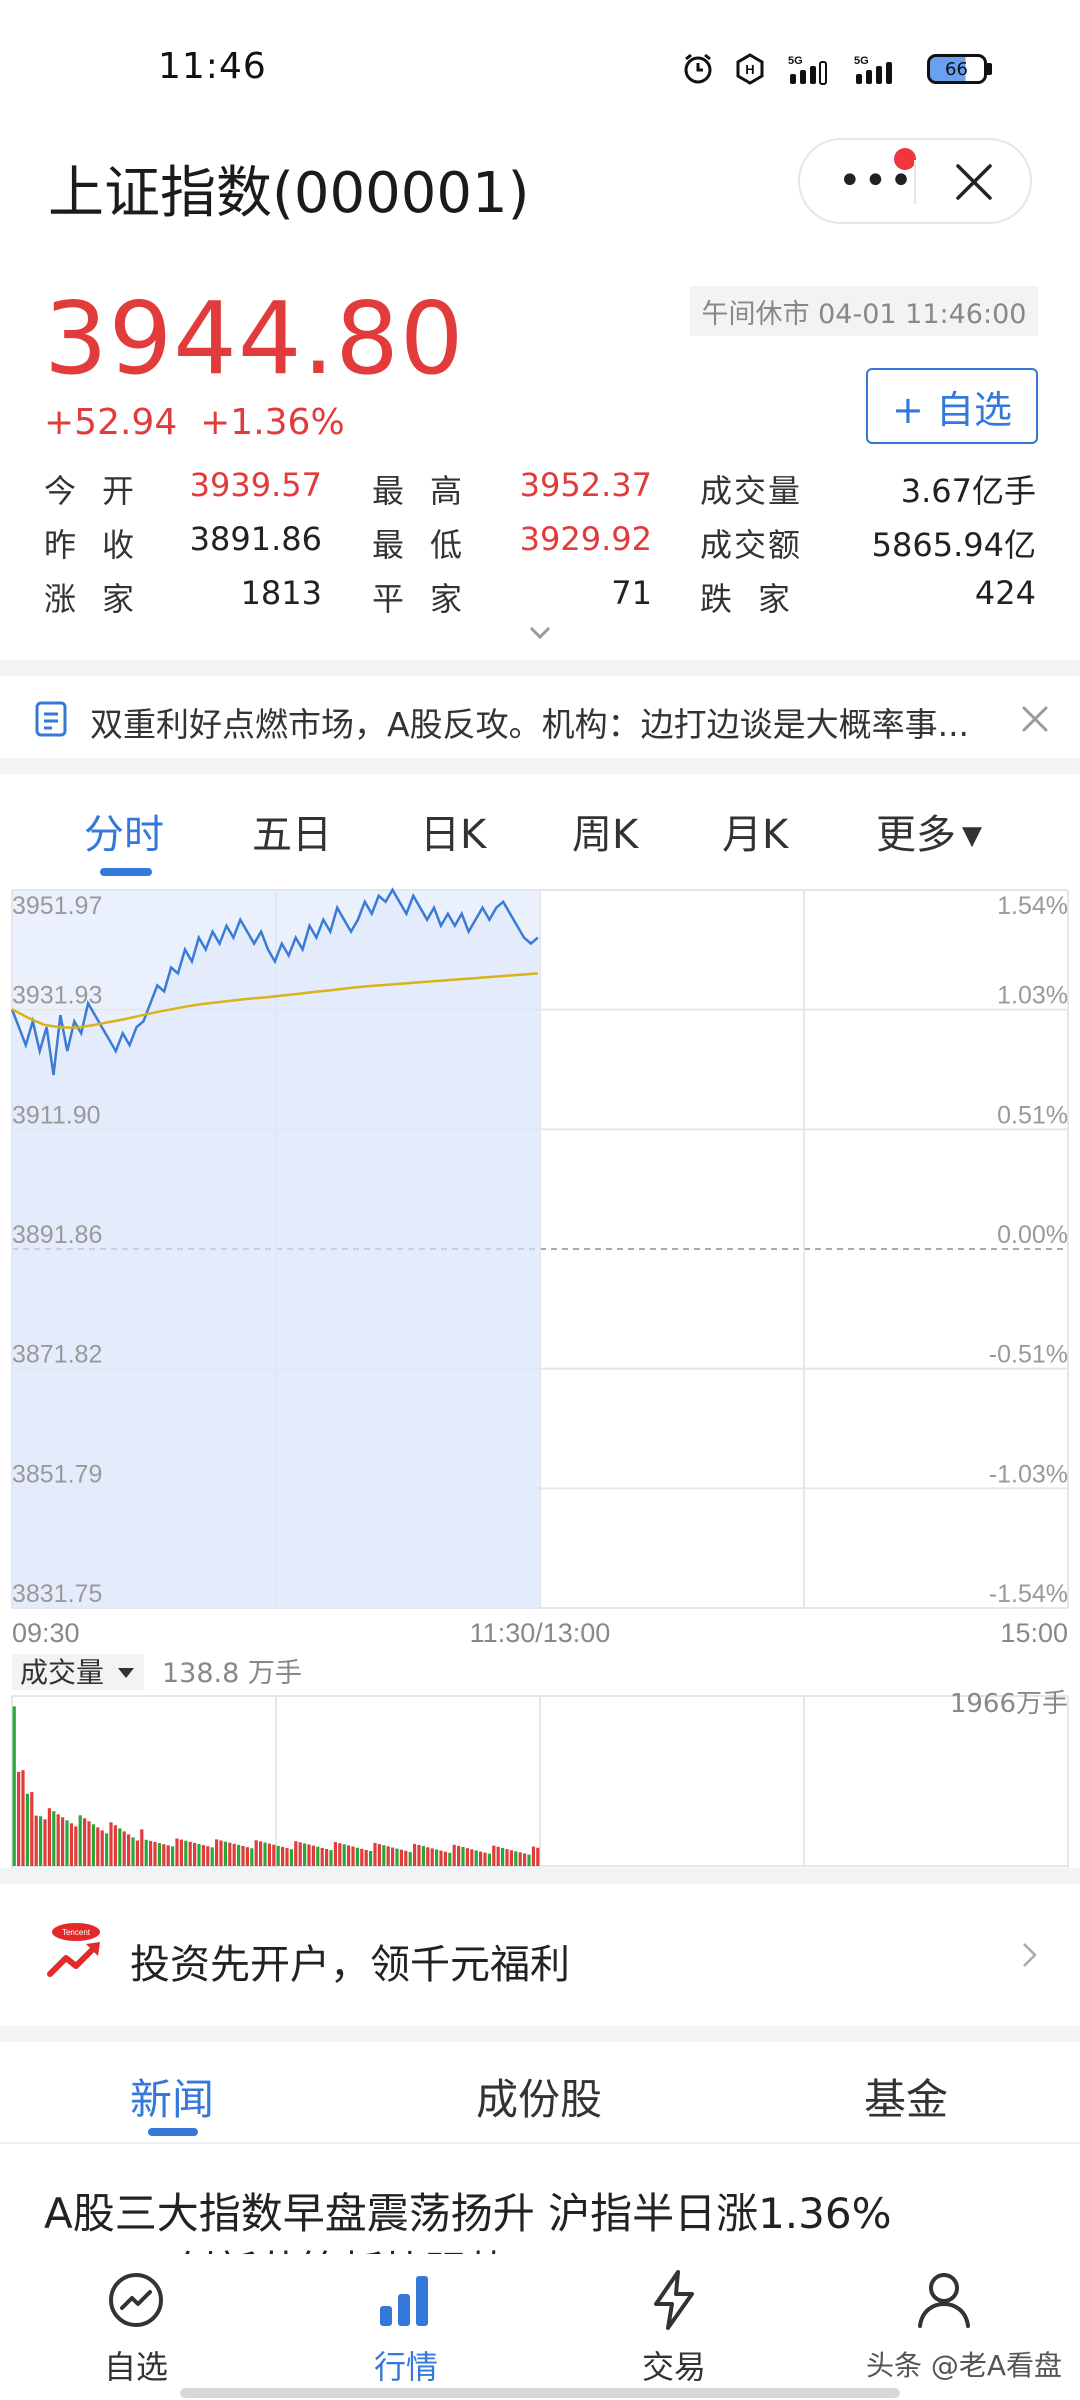 Image resolution: width=1080 pixels, height=2400 pixels. Describe the element at coordinates (1034, 1633) in the screenshot. I see `time-axis-label: 15:00` at that location.